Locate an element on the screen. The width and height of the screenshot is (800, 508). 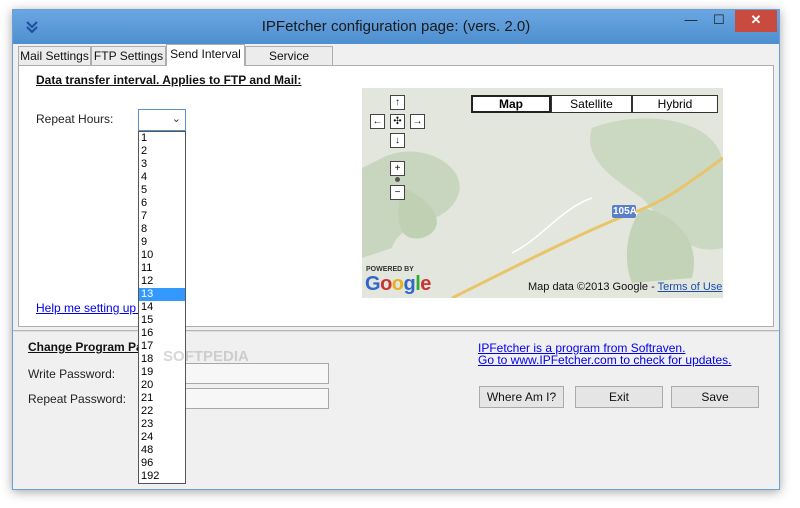
watermark: SOFTPEDIA is located at coordinates (206, 356).